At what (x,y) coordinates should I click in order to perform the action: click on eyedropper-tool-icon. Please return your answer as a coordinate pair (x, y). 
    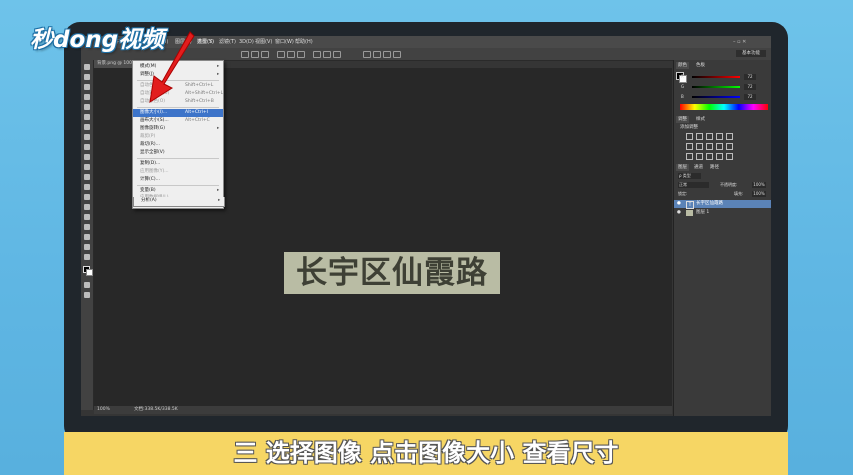
    Looking at the image, I should click on (87, 117).